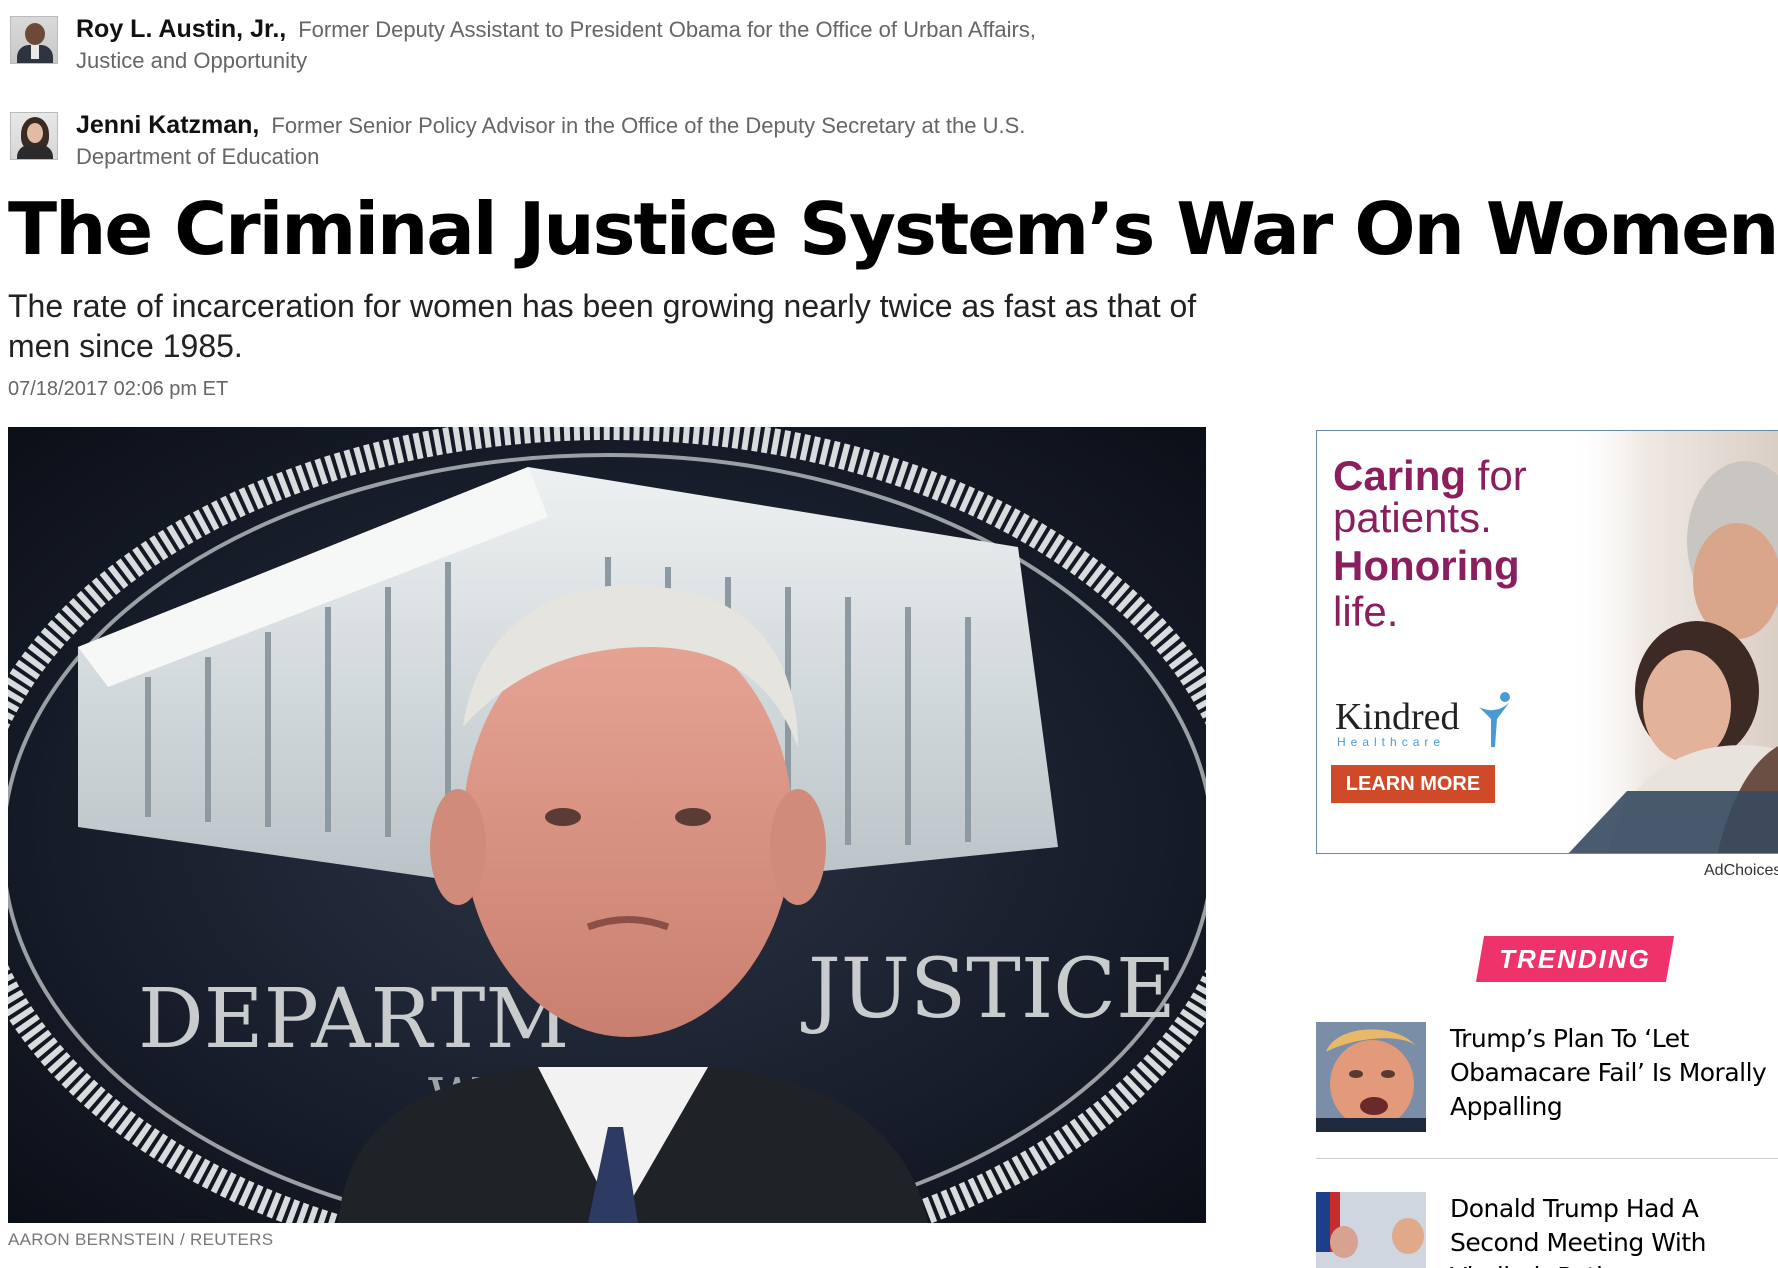 This screenshot has width=1778, height=1268. What do you see at coordinates (1391, 742) in the screenshot?
I see `ad-brand-sub: Healthcare` at bounding box center [1391, 742].